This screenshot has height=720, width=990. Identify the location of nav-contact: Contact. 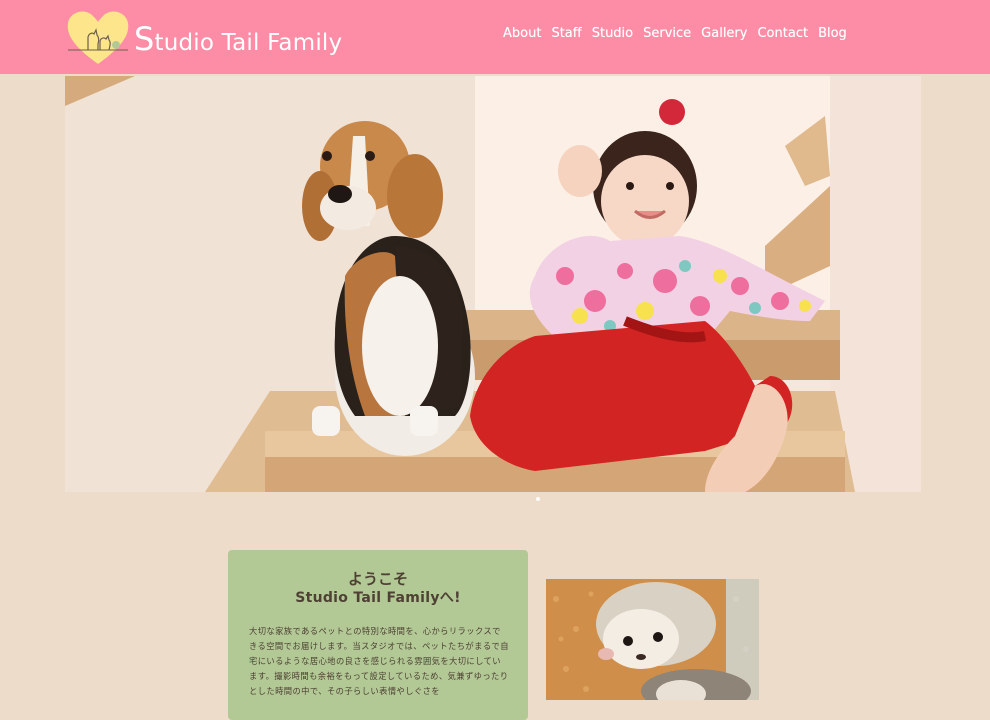
(782, 35).